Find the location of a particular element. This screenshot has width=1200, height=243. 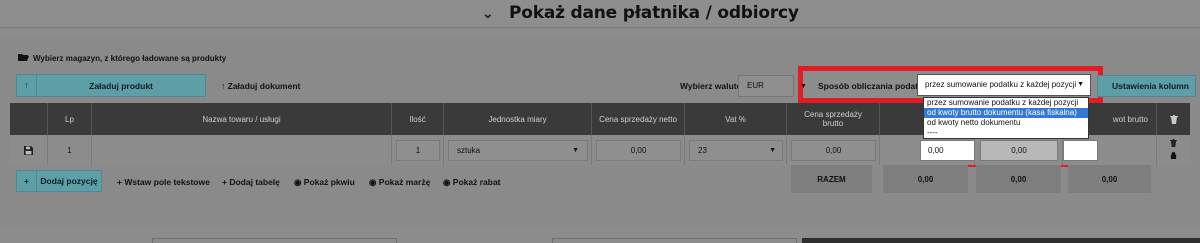

cell-lp: 1 is located at coordinates (70, 150).